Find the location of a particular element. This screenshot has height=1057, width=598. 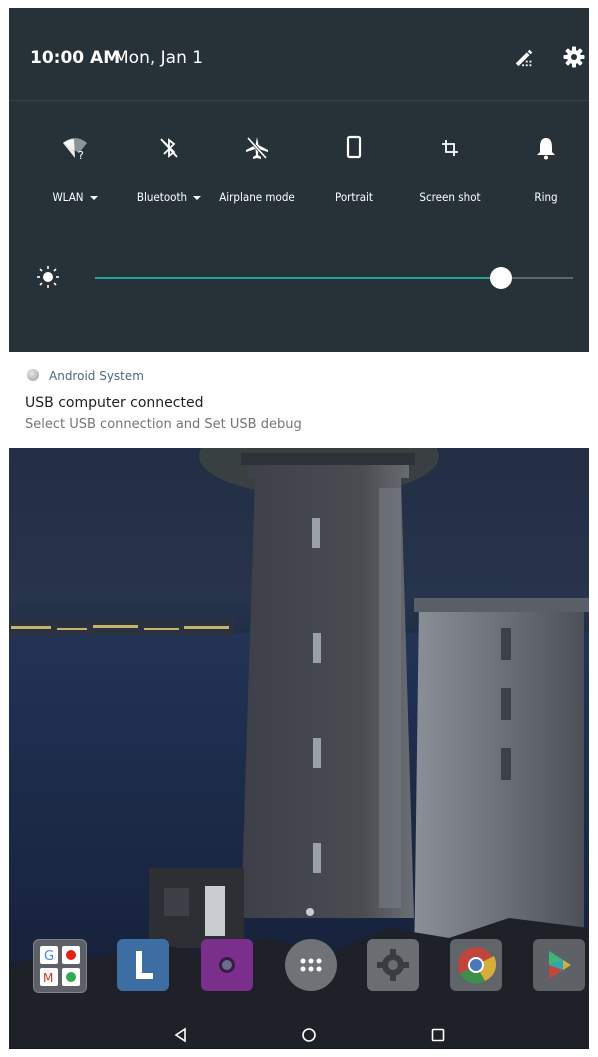

tile-airplane-mode: Airplane mode is located at coordinates (257, 174).